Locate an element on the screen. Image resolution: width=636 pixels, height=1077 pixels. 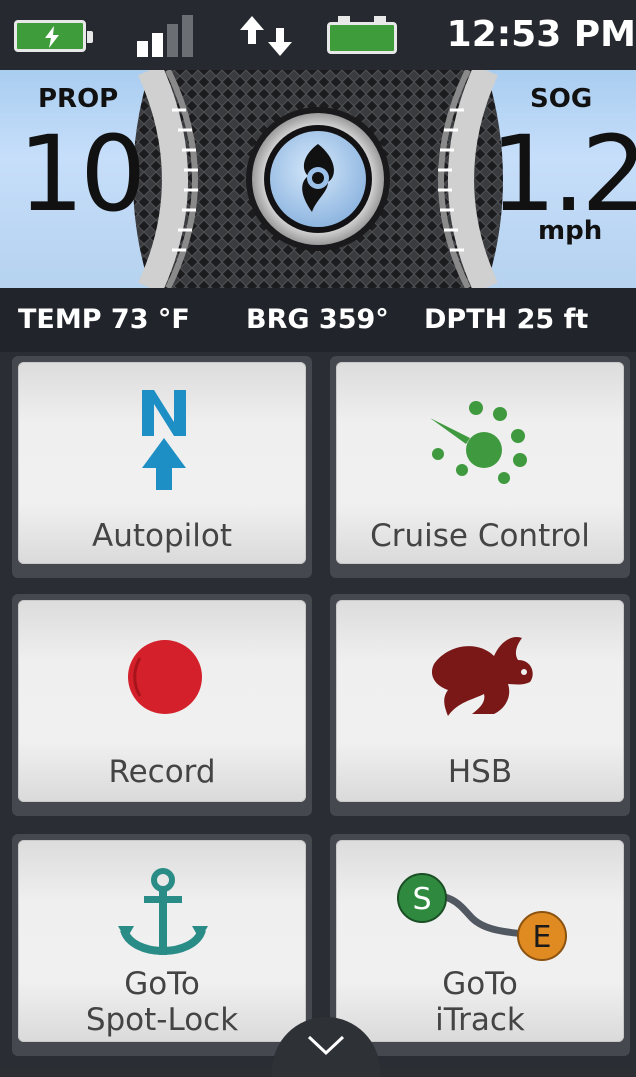
sog-value: 1.2 is located at coordinates (563, 174).